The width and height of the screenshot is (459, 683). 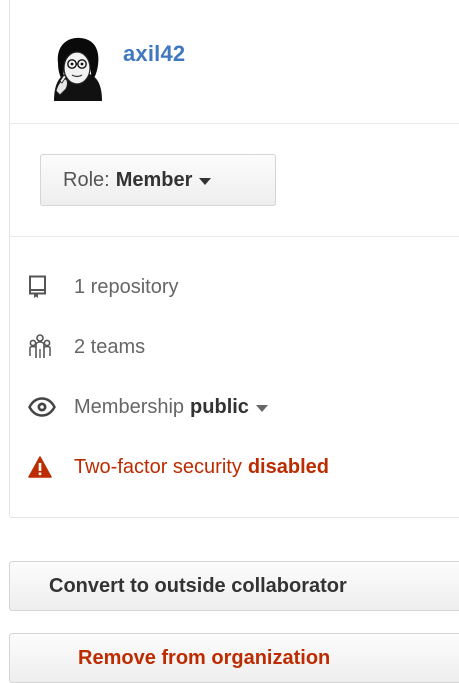 What do you see at coordinates (288, 466) in the screenshot?
I see `two-factor-status: disabled` at bounding box center [288, 466].